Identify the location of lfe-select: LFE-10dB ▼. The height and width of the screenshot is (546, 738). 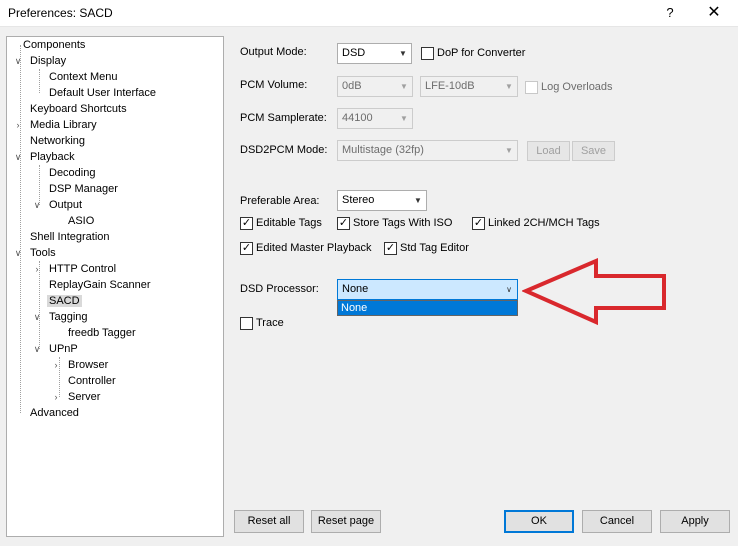
(469, 86).